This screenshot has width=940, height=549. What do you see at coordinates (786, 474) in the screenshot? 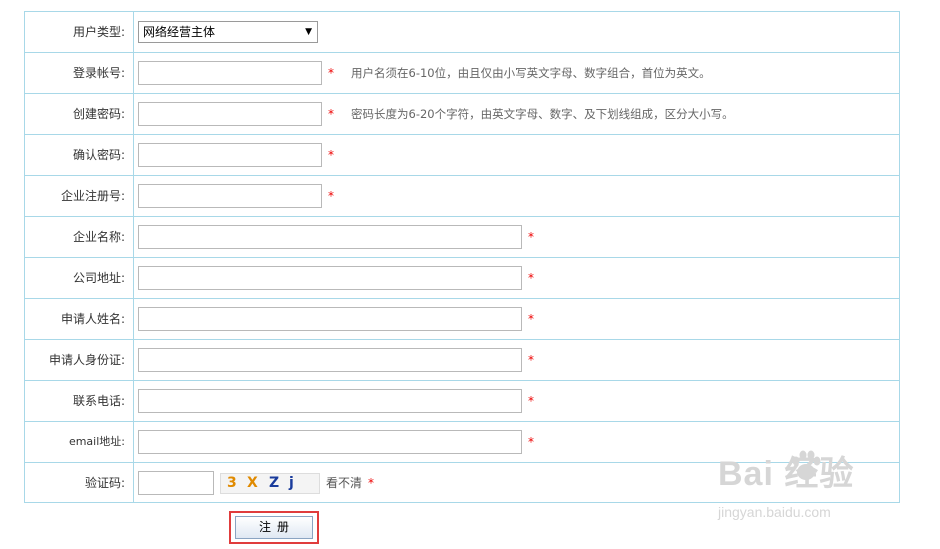
I see `watermark-logo: Bai 经验` at bounding box center [786, 474].